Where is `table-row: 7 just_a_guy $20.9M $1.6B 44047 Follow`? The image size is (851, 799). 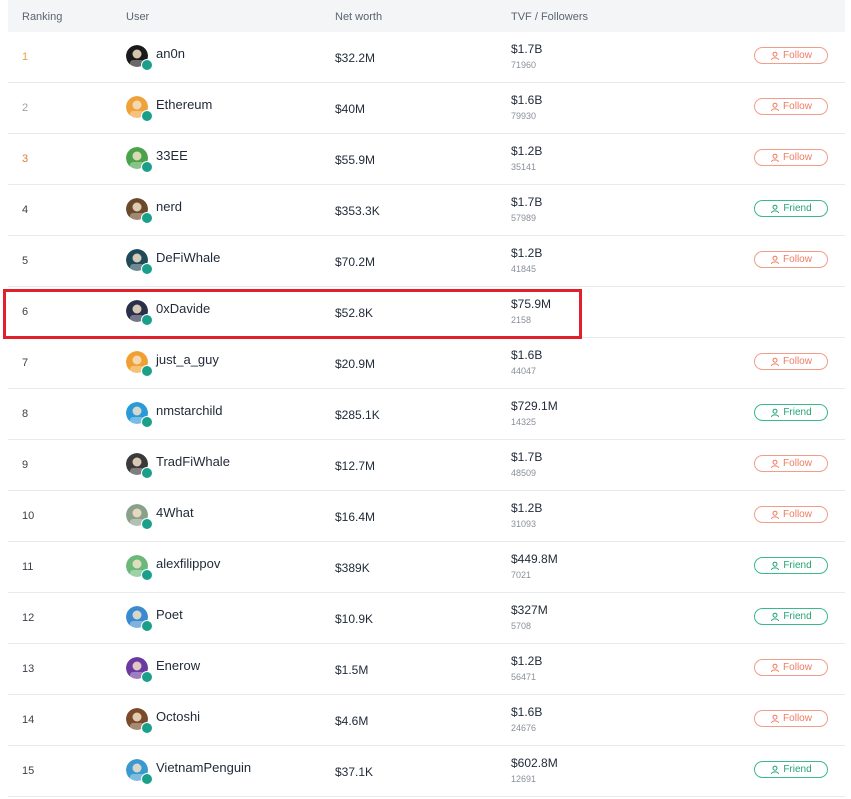
table-row: 7 just_a_guy $20.9M $1.6B 44047 Follow is located at coordinates (426, 363).